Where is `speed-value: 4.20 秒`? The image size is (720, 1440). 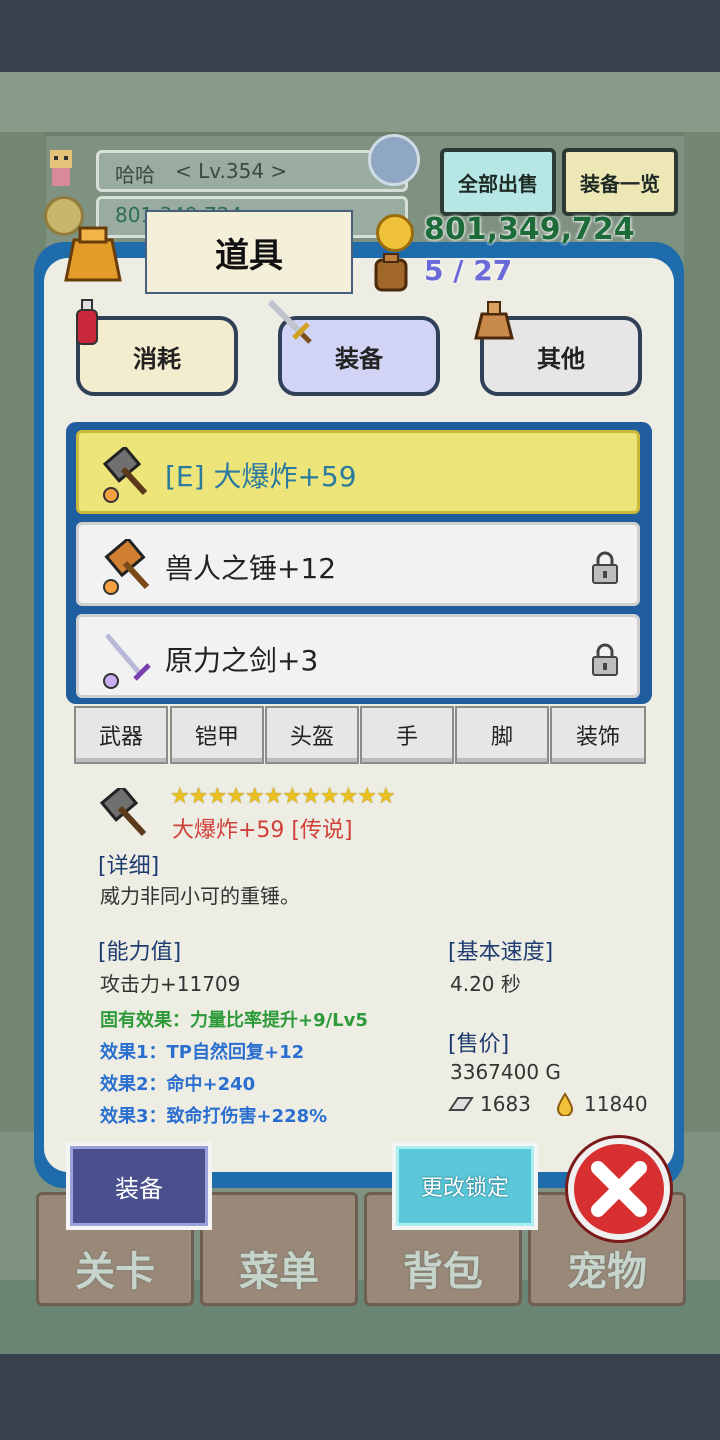 speed-value: 4.20 秒 is located at coordinates (485, 984).